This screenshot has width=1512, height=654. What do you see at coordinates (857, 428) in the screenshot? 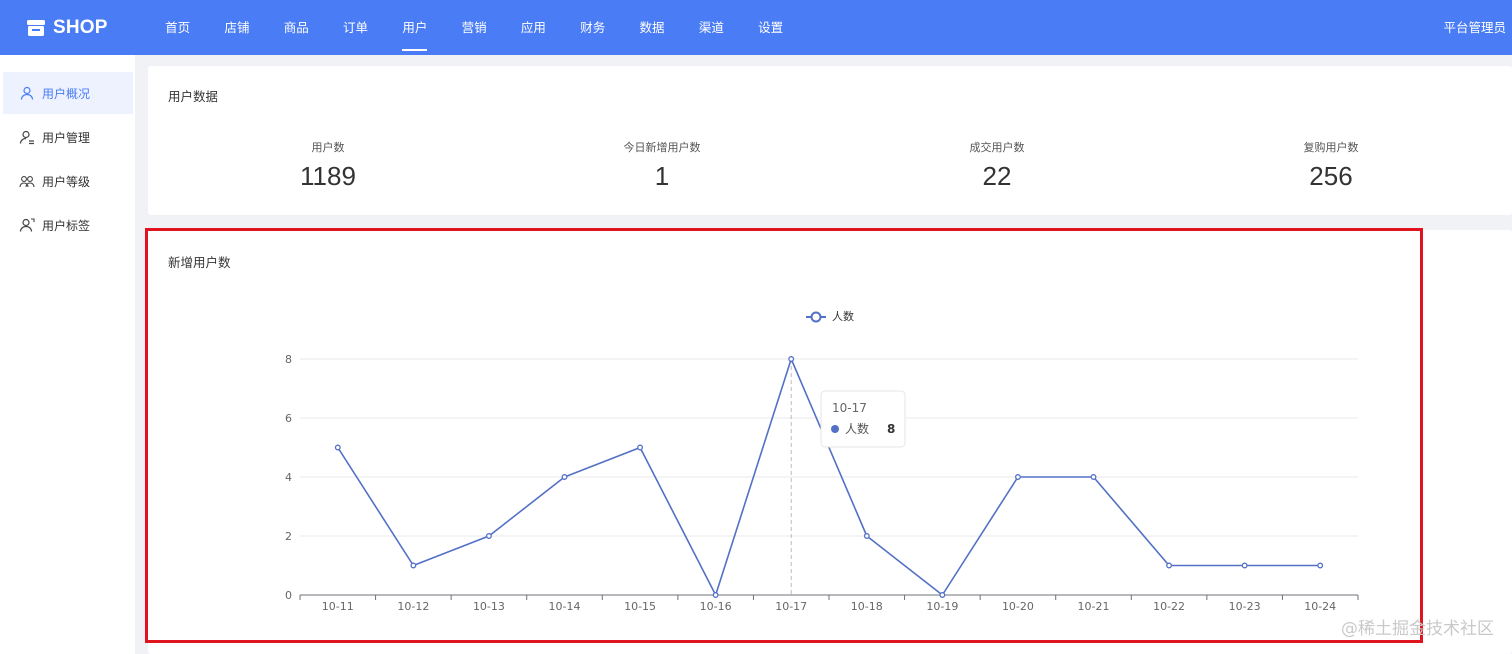
I see `tooltip-series: 人数` at bounding box center [857, 428].